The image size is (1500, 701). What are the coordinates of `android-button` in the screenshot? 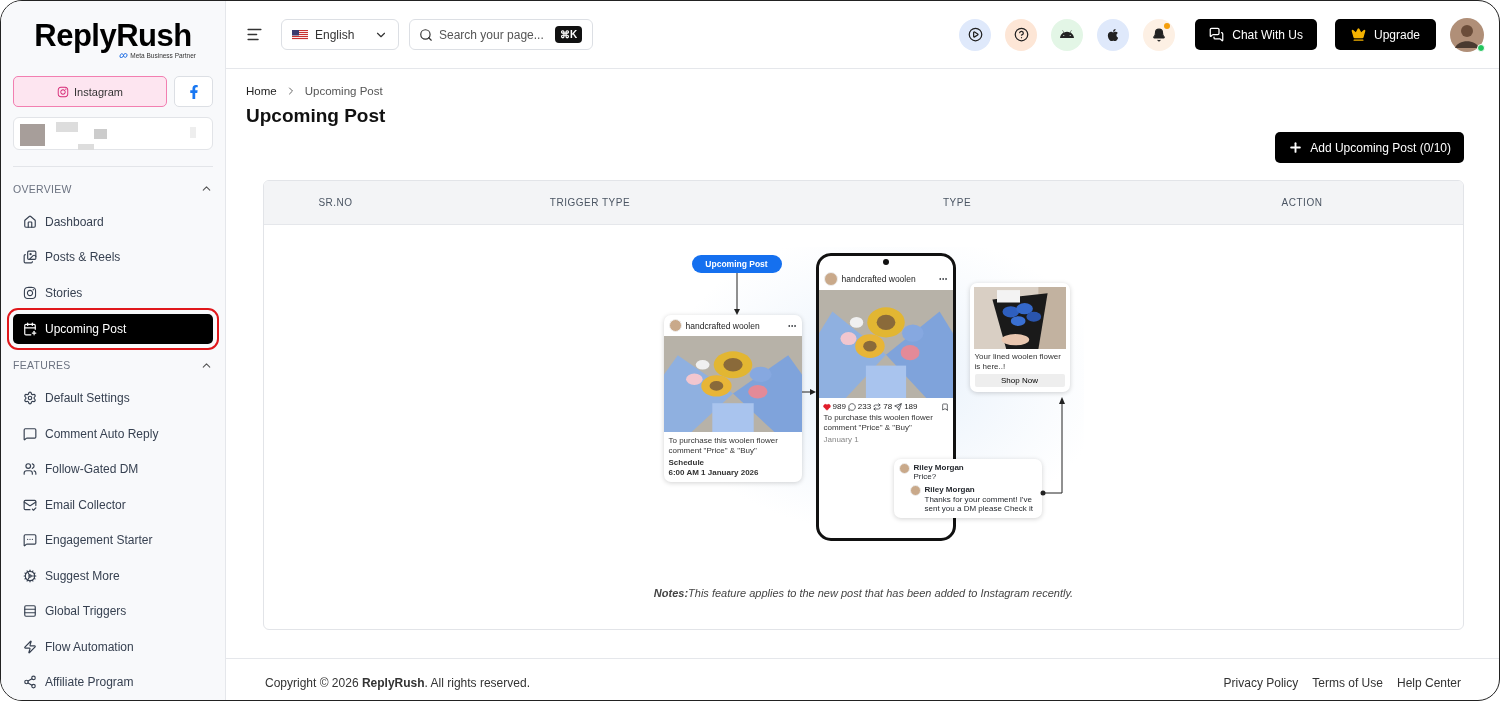 It's located at (1067, 34).